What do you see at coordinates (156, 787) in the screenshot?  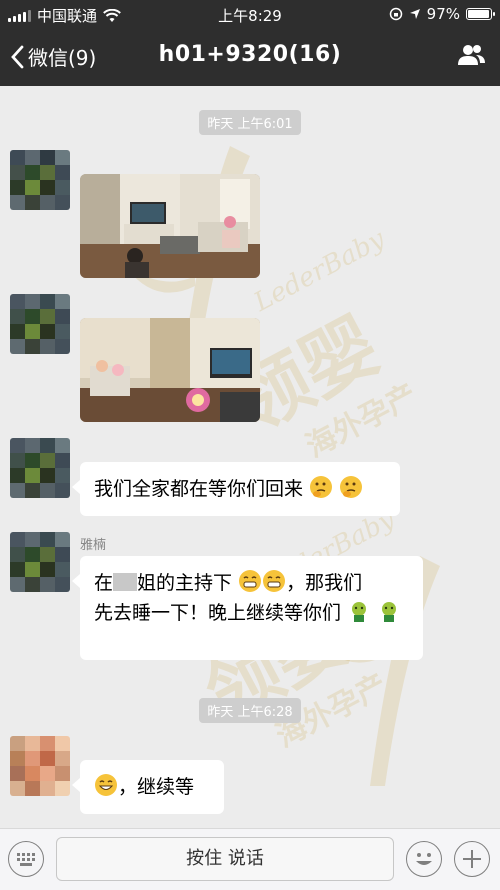 I see `message-text: ，继续等` at bounding box center [156, 787].